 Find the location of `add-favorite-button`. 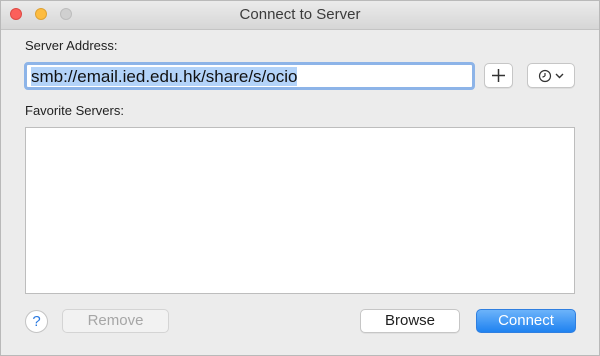

add-favorite-button is located at coordinates (498, 75).